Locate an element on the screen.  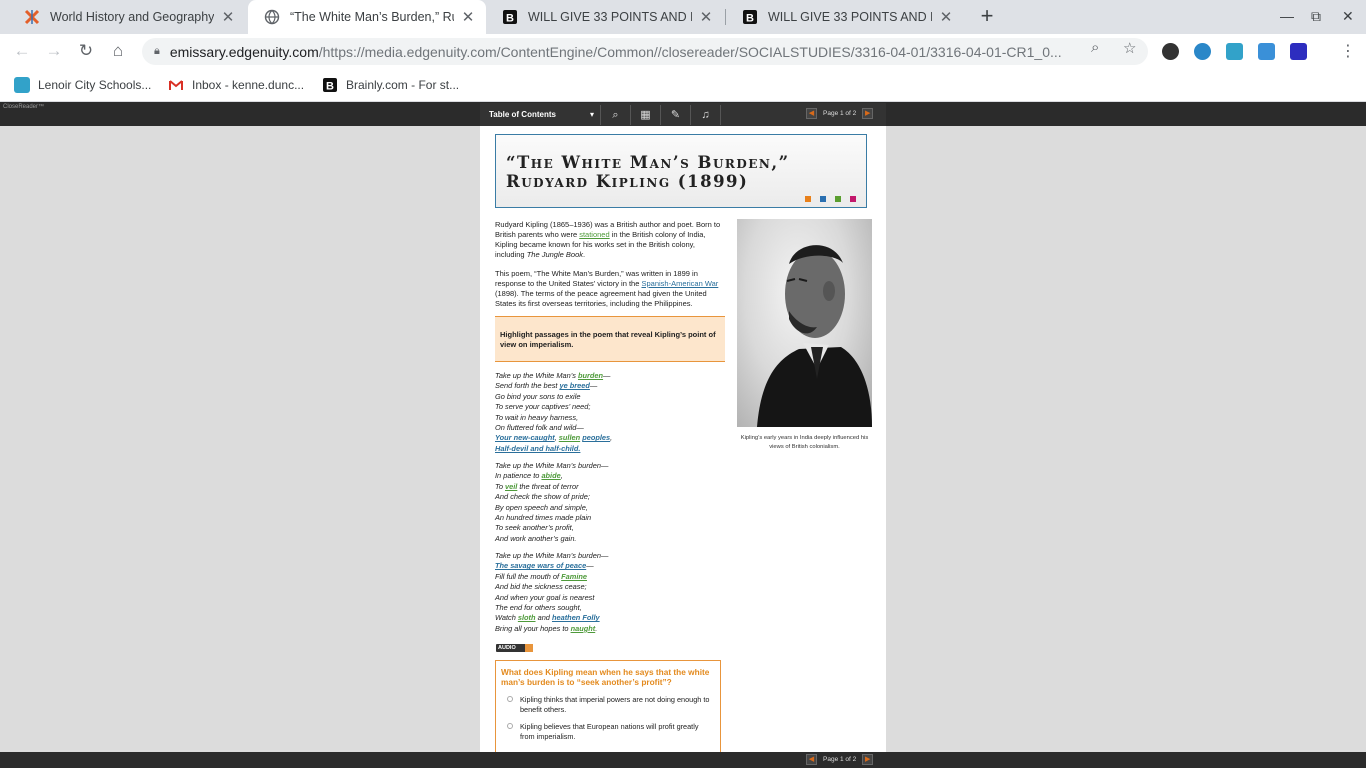
audio-button: AUDIO is located at coordinates (514, 648).